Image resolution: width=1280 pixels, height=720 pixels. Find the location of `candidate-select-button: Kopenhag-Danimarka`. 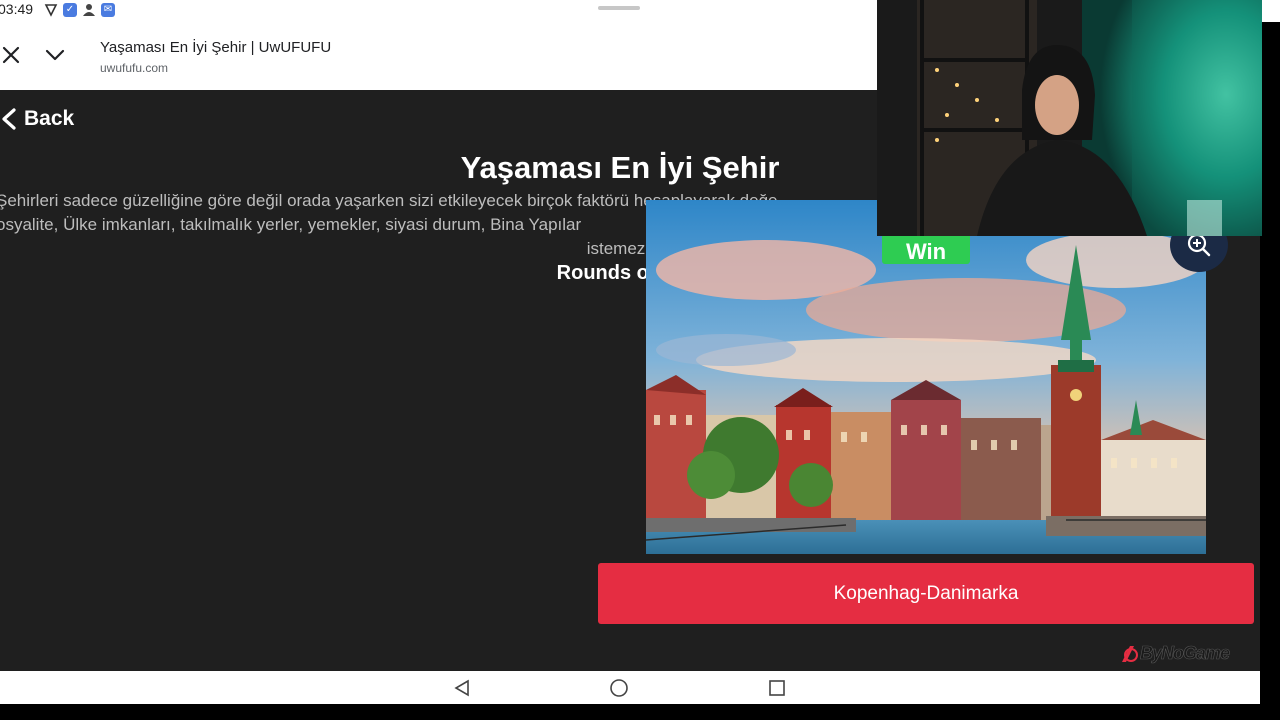

candidate-select-button: Kopenhag-Danimarka is located at coordinates (926, 593).